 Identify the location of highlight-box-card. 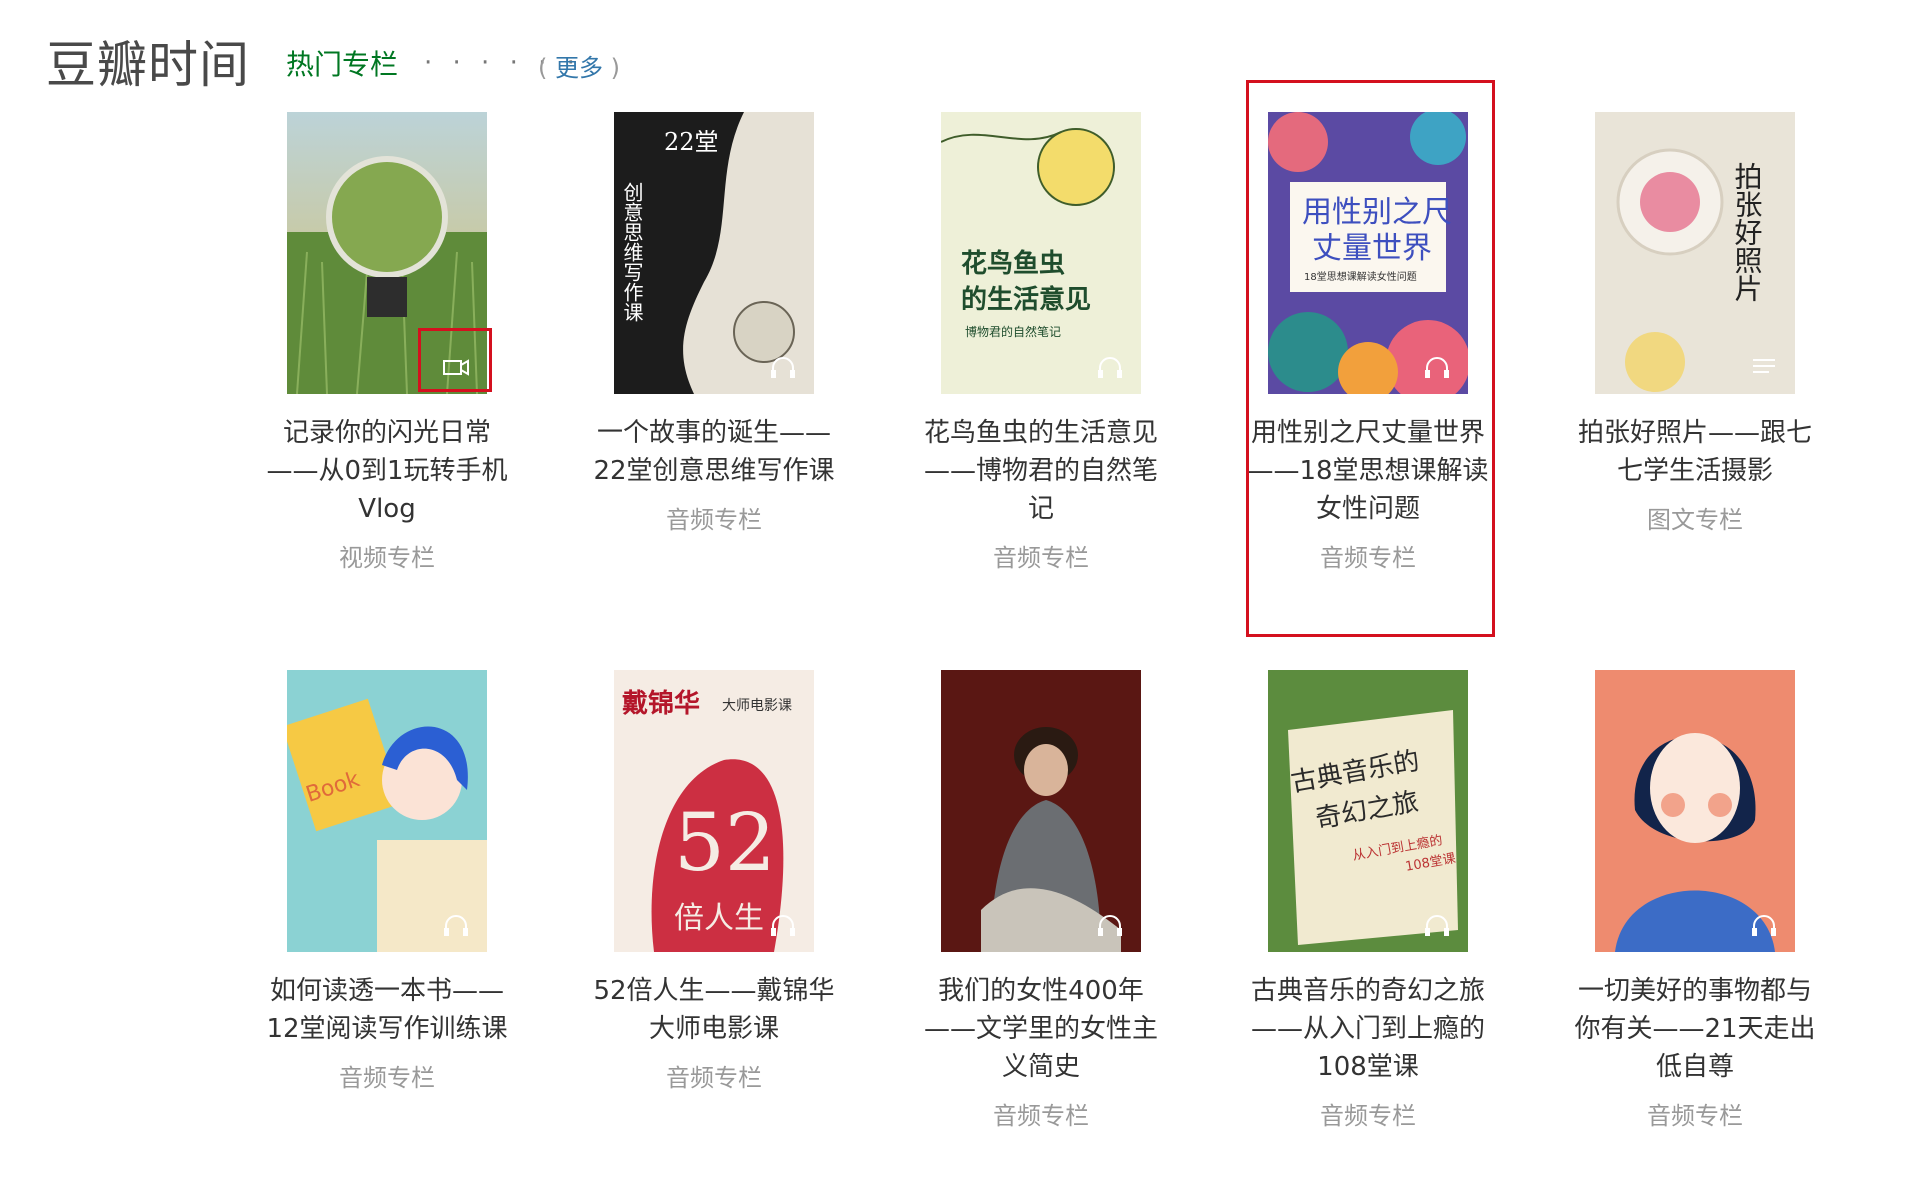
(1370, 358).